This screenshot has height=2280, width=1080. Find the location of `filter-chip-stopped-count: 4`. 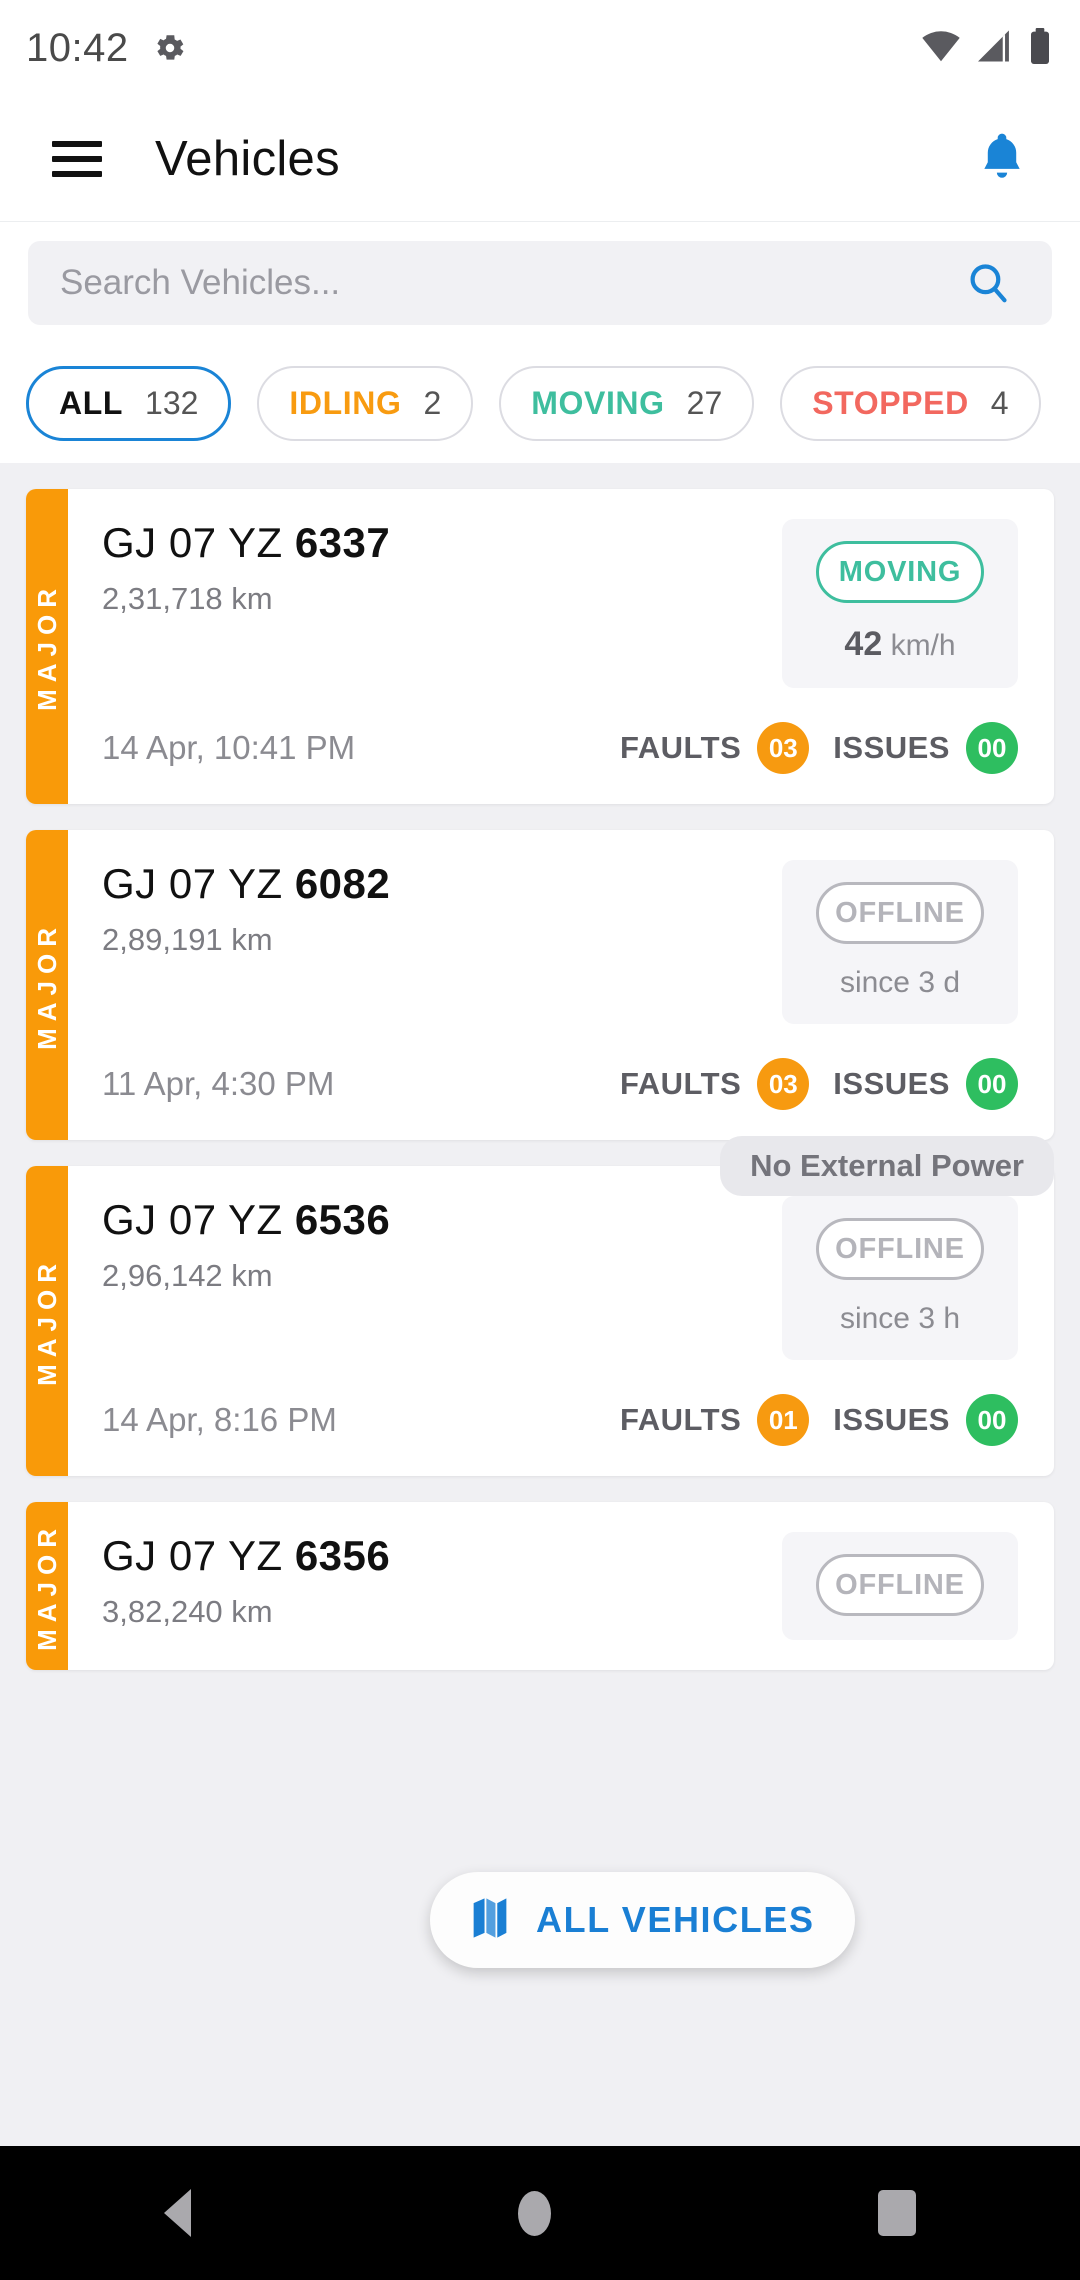

filter-chip-stopped-count: 4 is located at coordinates (999, 402).